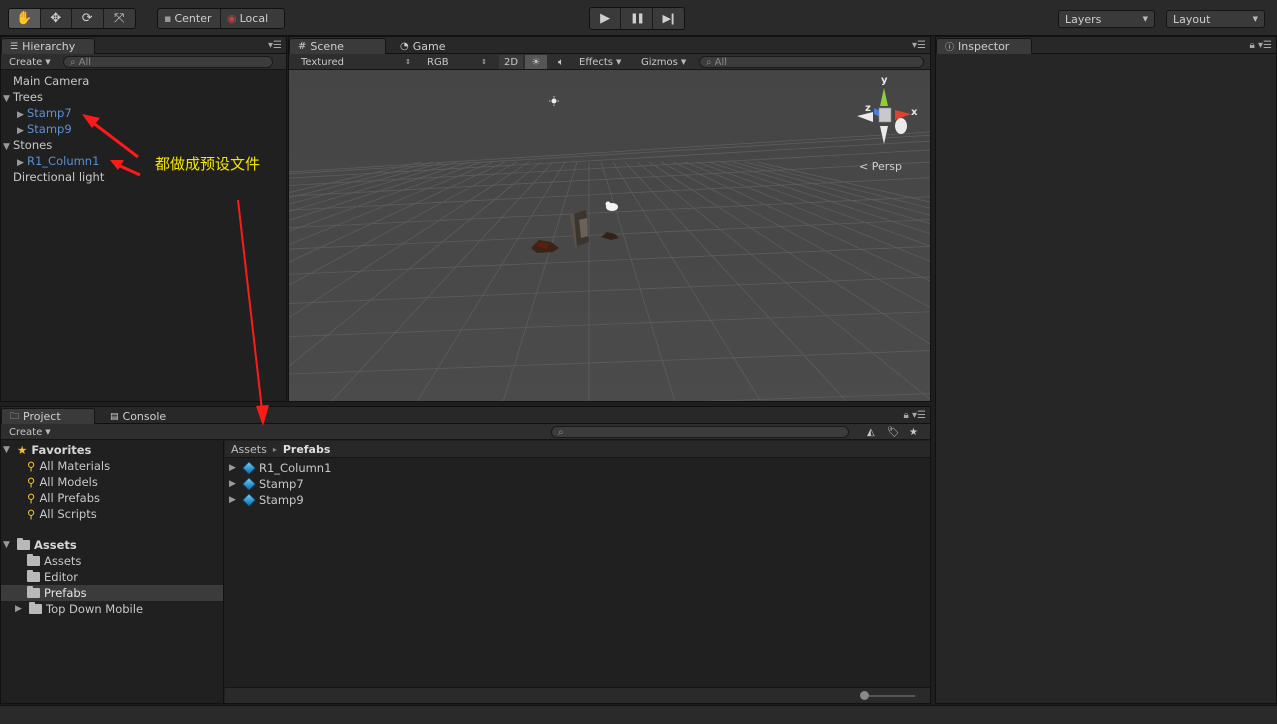 The image size is (1277, 724). I want to click on hierarchy-item-label: R1_Column1, so click(63, 161).